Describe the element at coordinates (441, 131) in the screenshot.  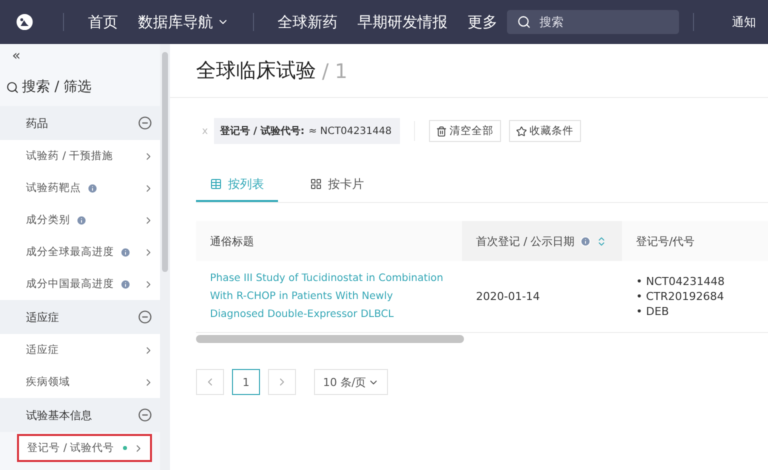
I see `trash-icon` at that location.